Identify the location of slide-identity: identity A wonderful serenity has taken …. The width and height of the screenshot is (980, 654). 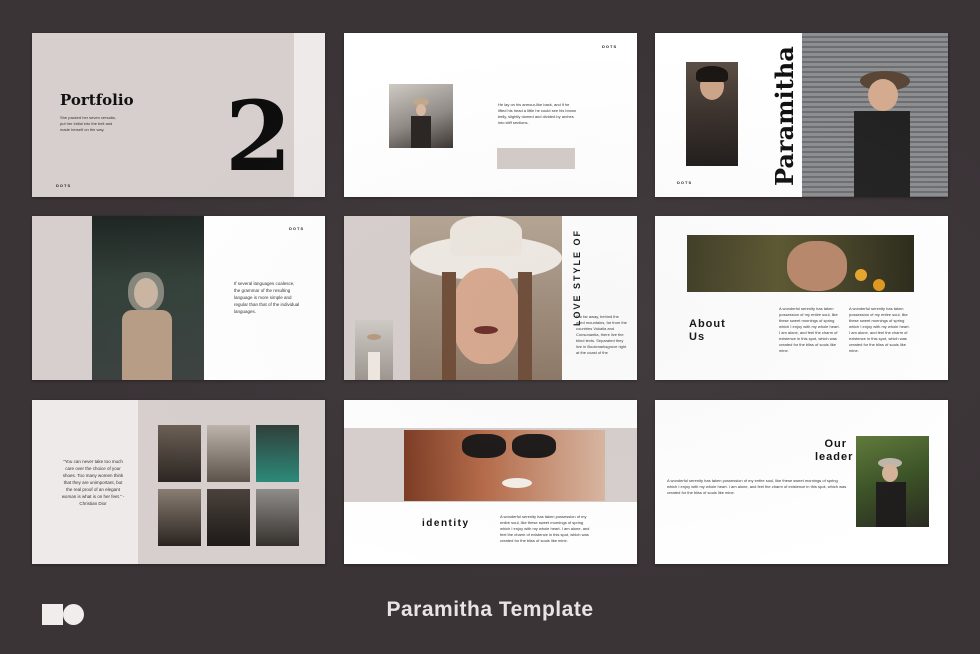
(490, 482).